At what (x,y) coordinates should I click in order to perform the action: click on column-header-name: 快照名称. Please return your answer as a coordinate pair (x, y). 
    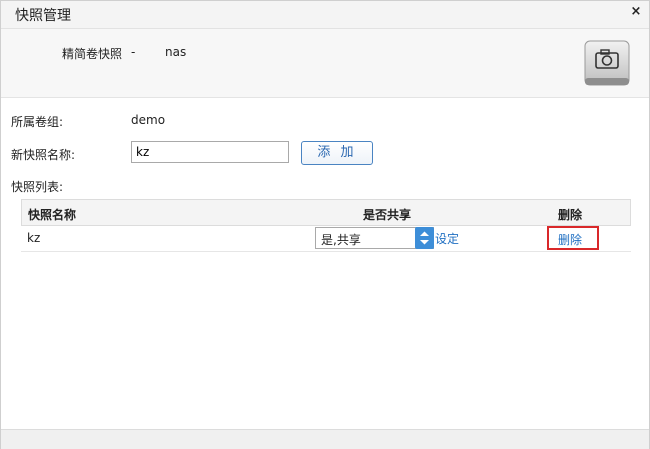
    Looking at the image, I should click on (52, 215).